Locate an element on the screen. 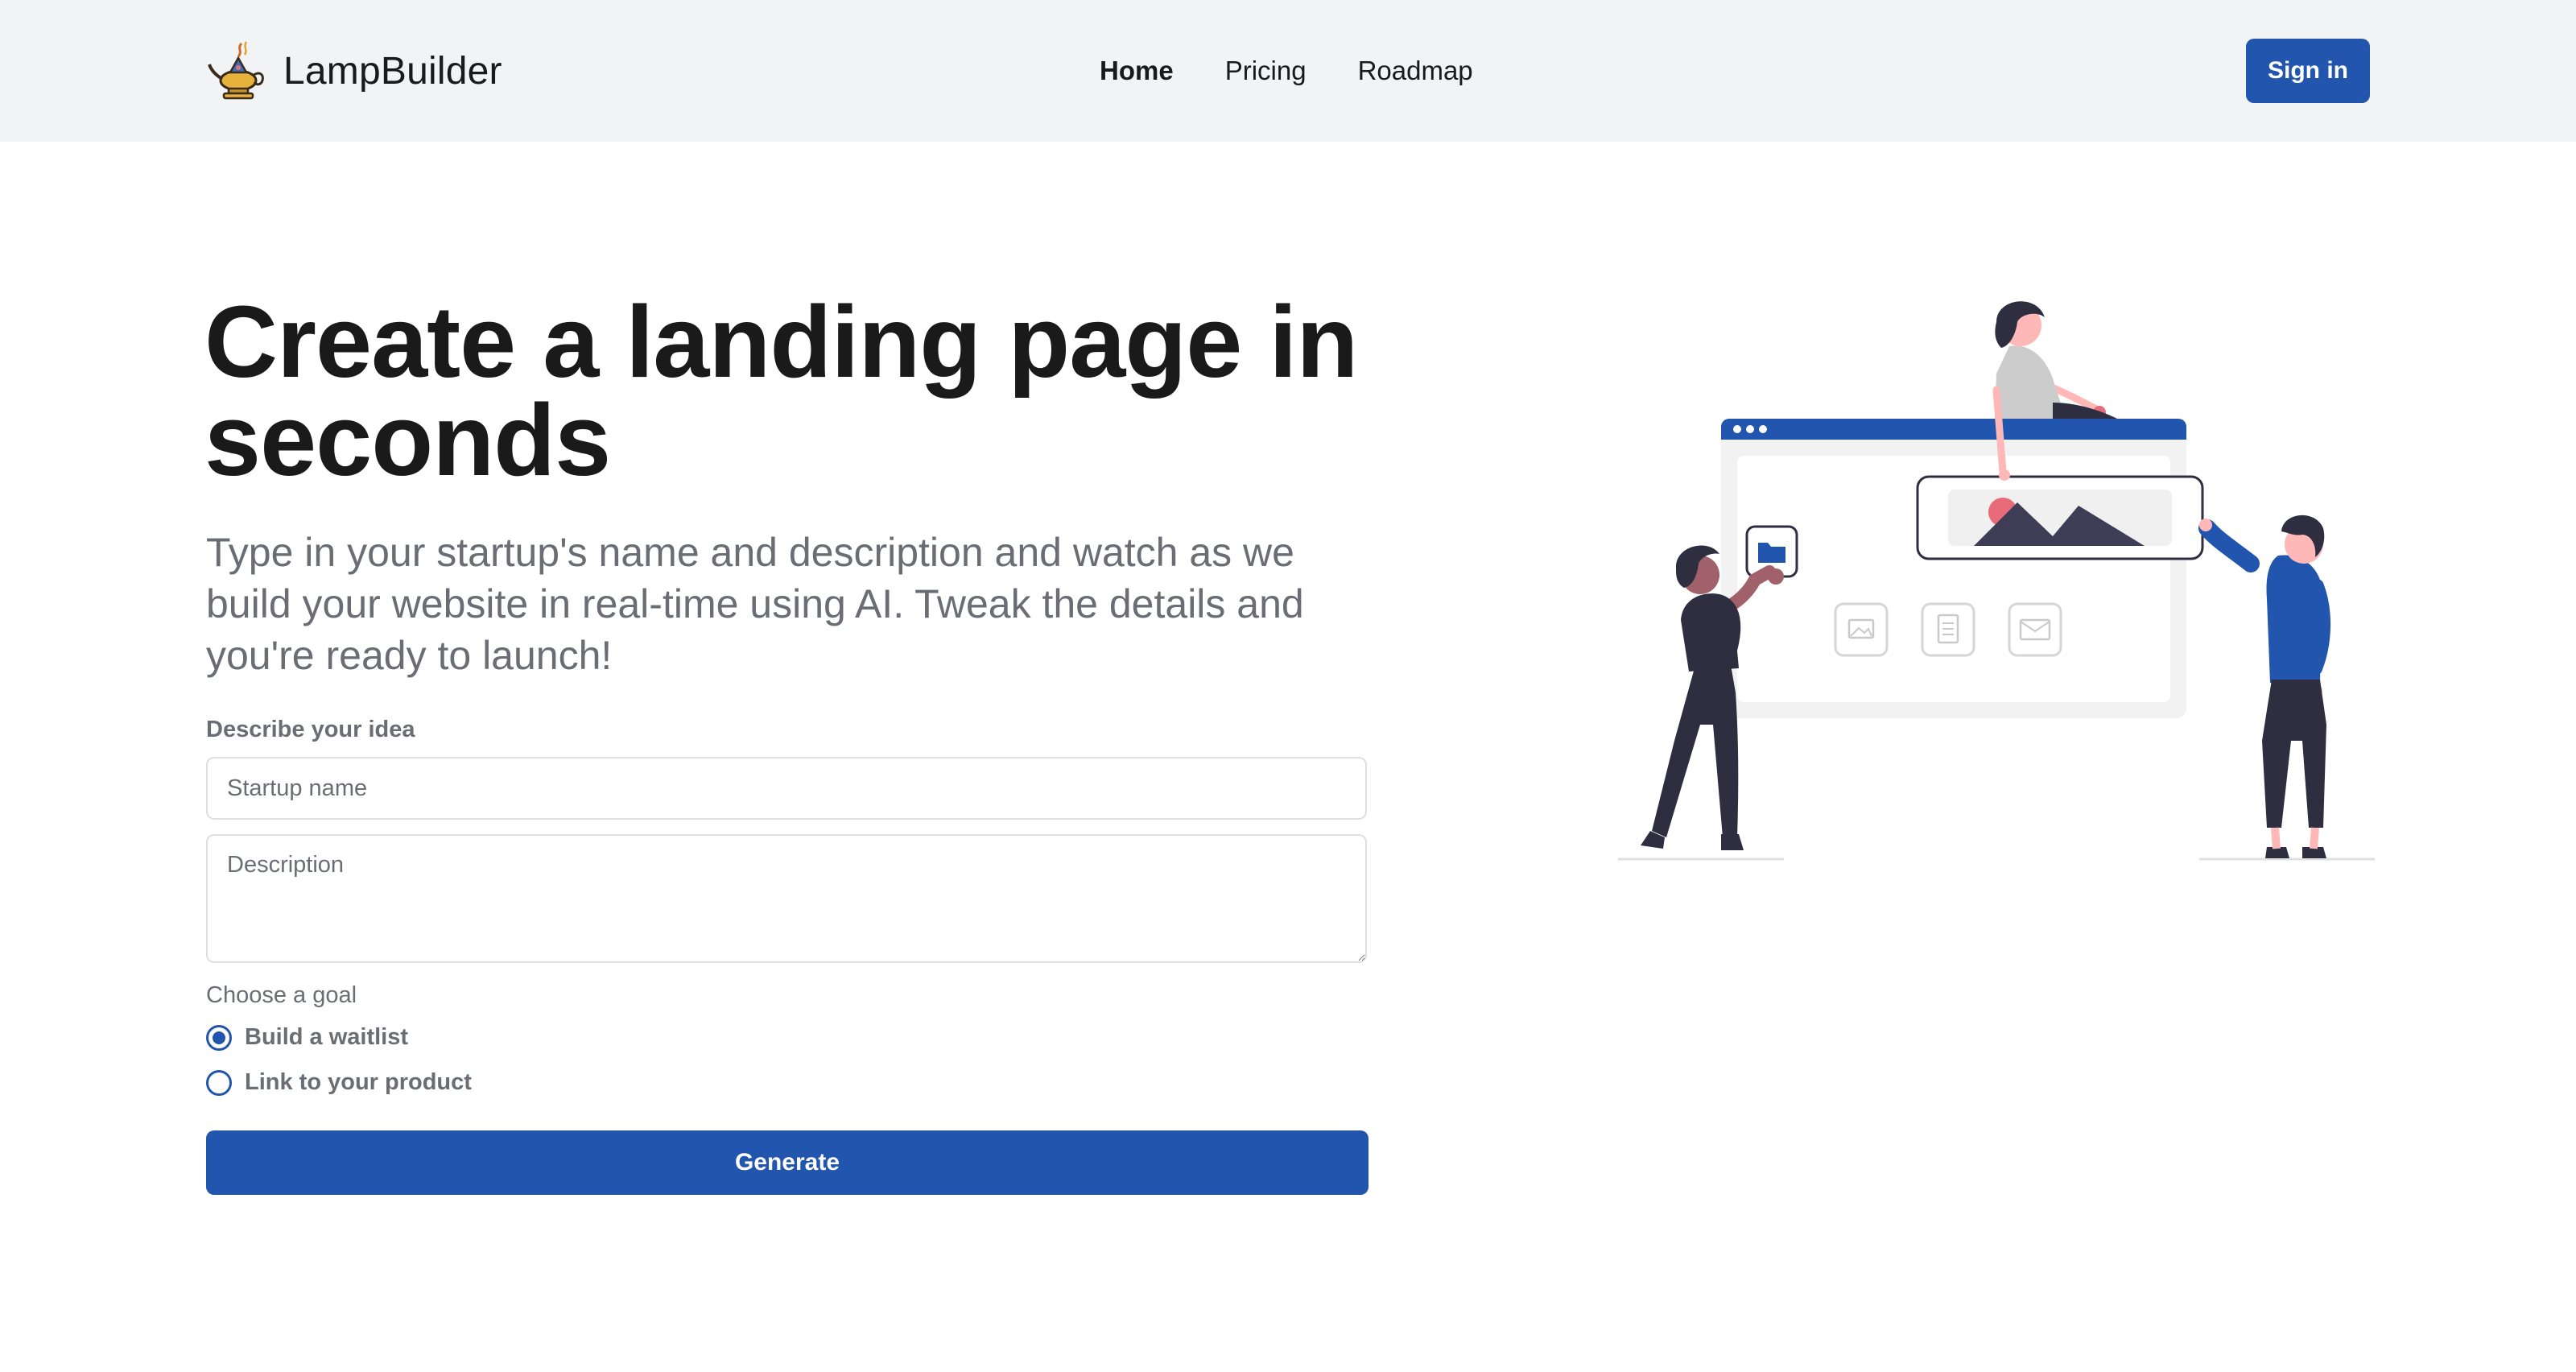 This screenshot has height=1372, width=2576. goal-option-waitlist: Build a waitlist is located at coordinates (307, 1037).